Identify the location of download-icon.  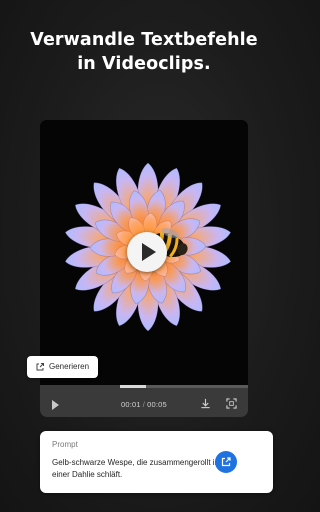
(205, 403).